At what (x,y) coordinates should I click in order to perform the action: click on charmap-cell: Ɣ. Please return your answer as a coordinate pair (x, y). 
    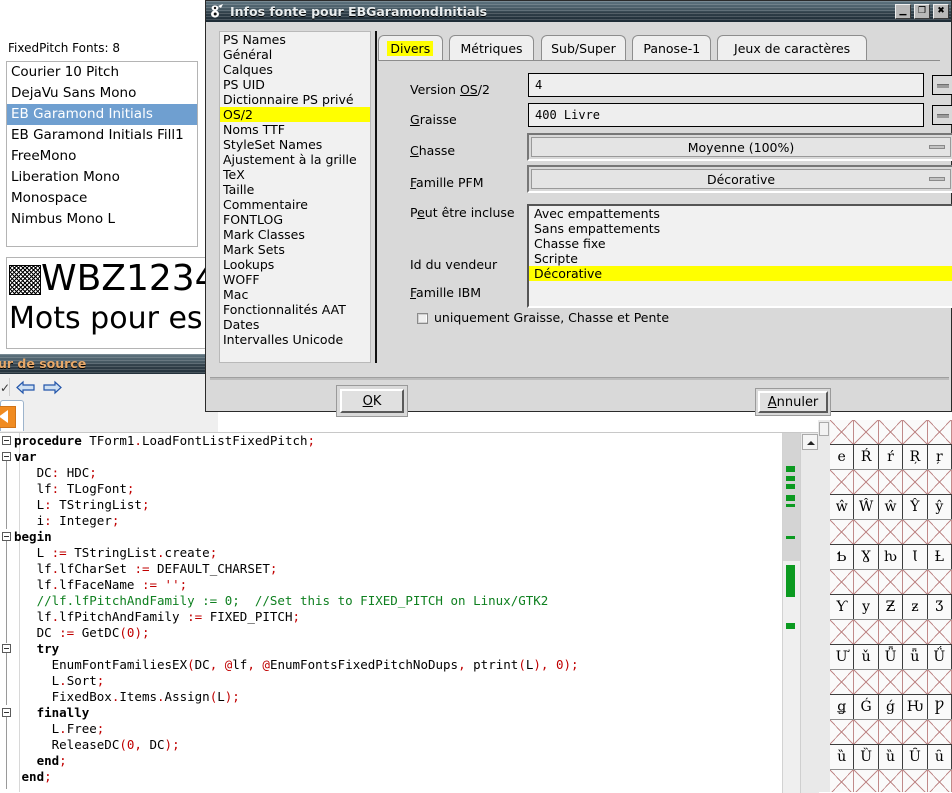
    Looking at the image, I should click on (866, 557).